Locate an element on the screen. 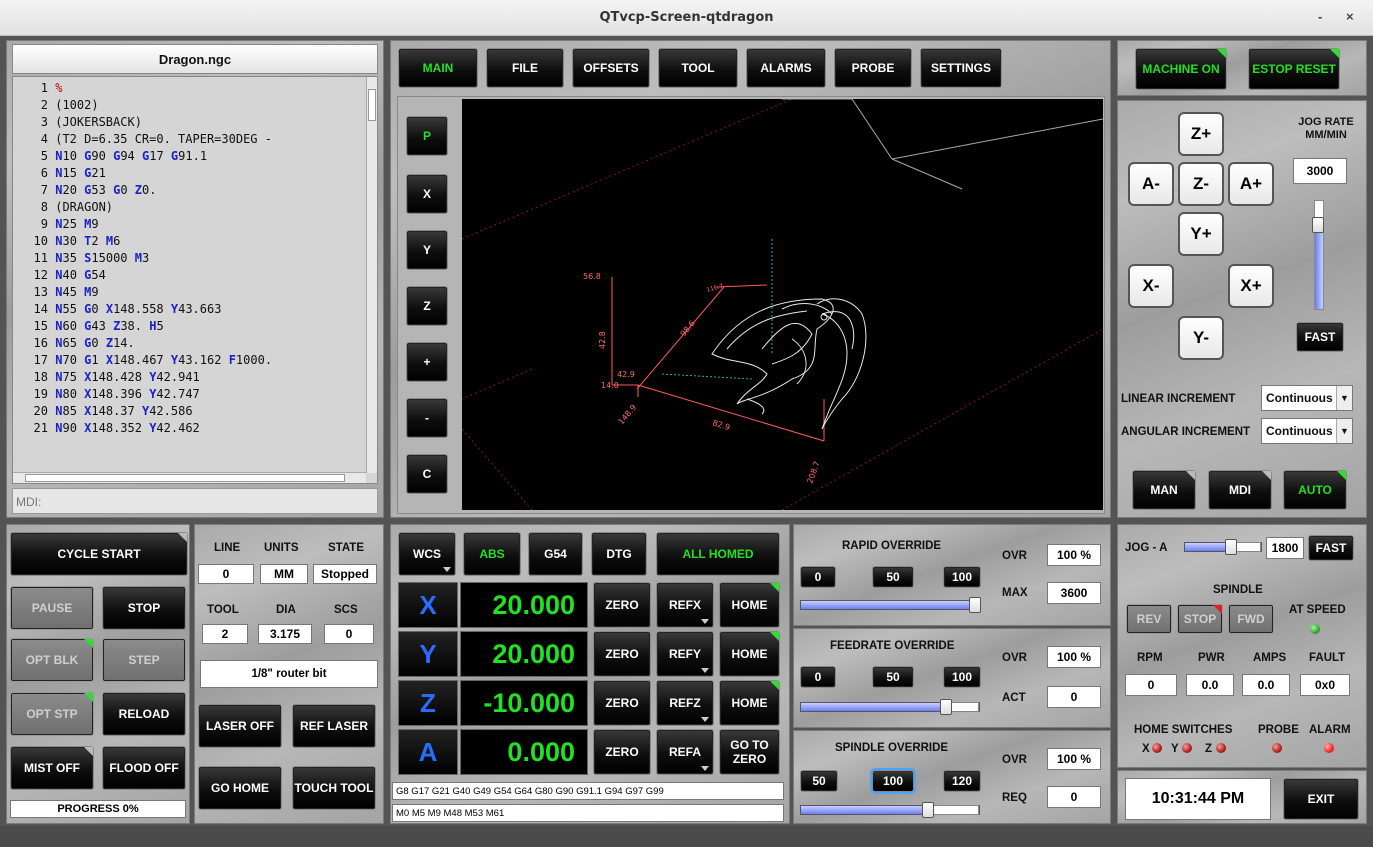 Image resolution: width=1373 pixels, height=847 pixels. go-home-button: GO HOME is located at coordinates (240, 788).